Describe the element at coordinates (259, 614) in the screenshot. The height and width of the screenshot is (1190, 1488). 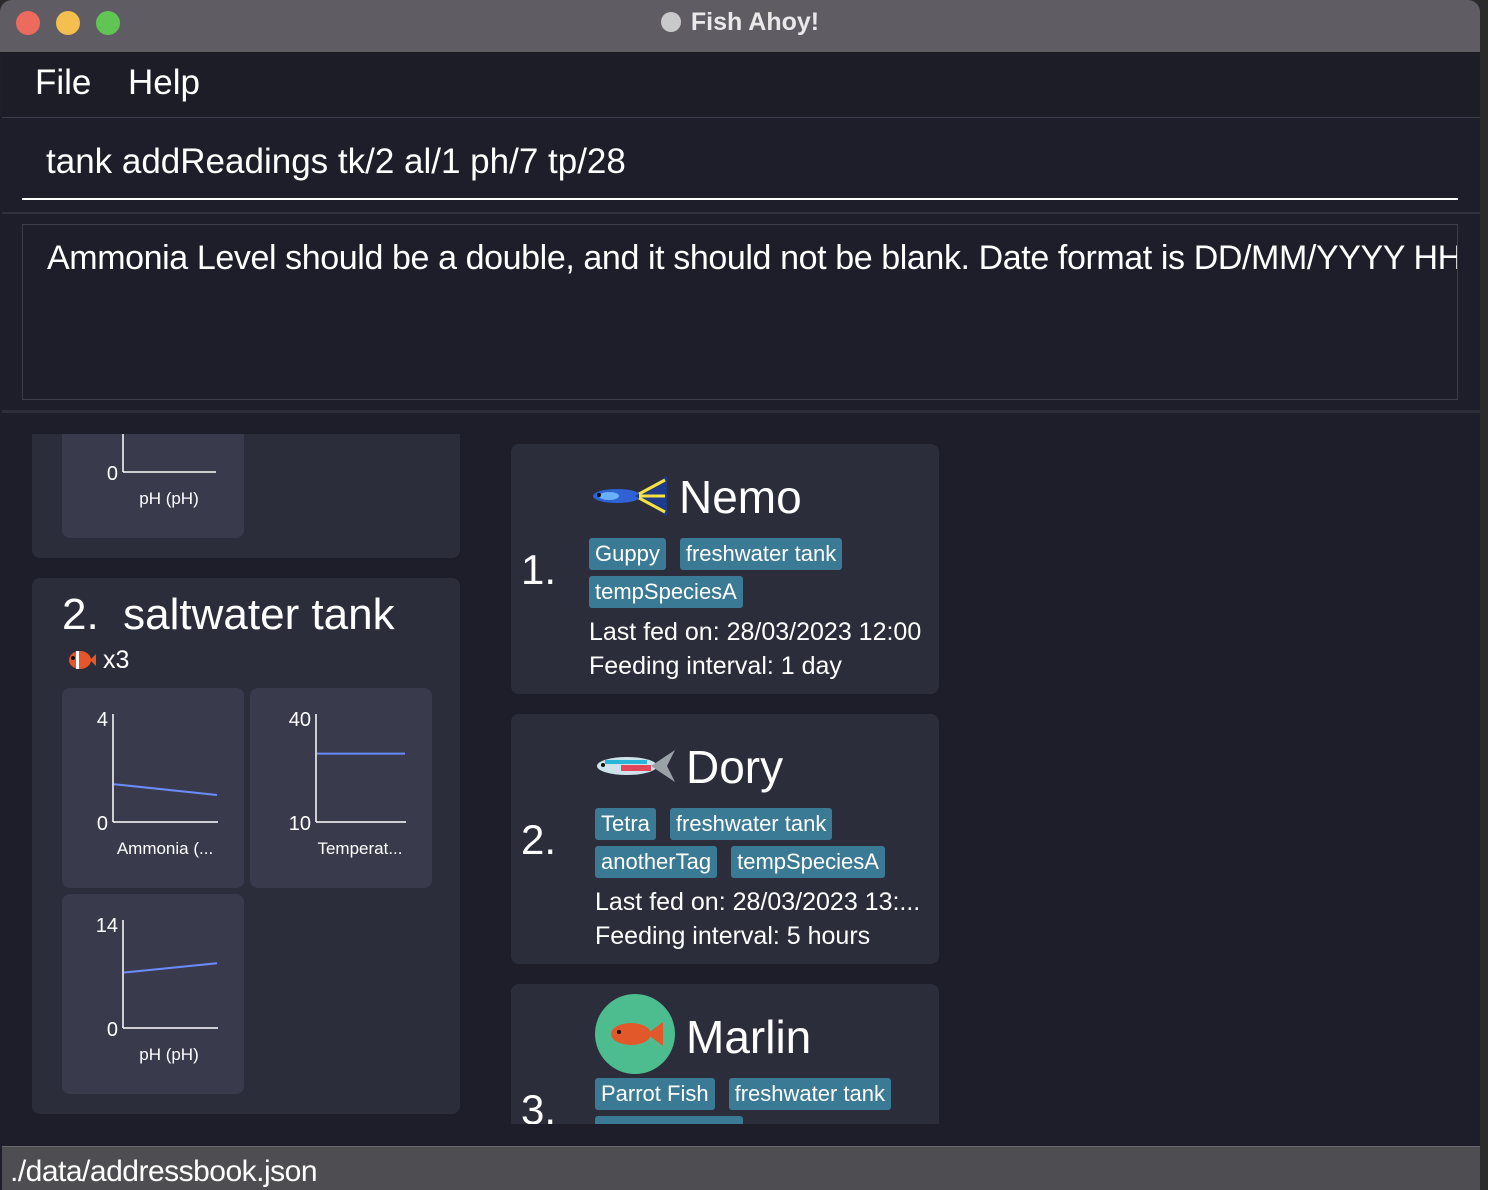
I see `tank-name: saltwater tank` at that location.